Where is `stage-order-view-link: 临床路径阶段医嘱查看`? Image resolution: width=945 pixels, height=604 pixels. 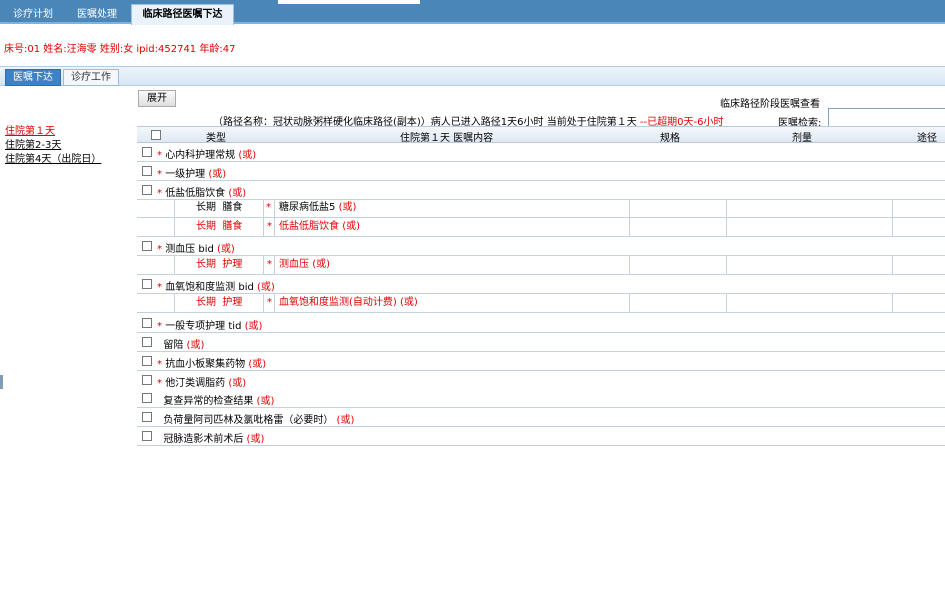 stage-order-view-link: 临床路径阶段医嘱查看 is located at coordinates (770, 102).